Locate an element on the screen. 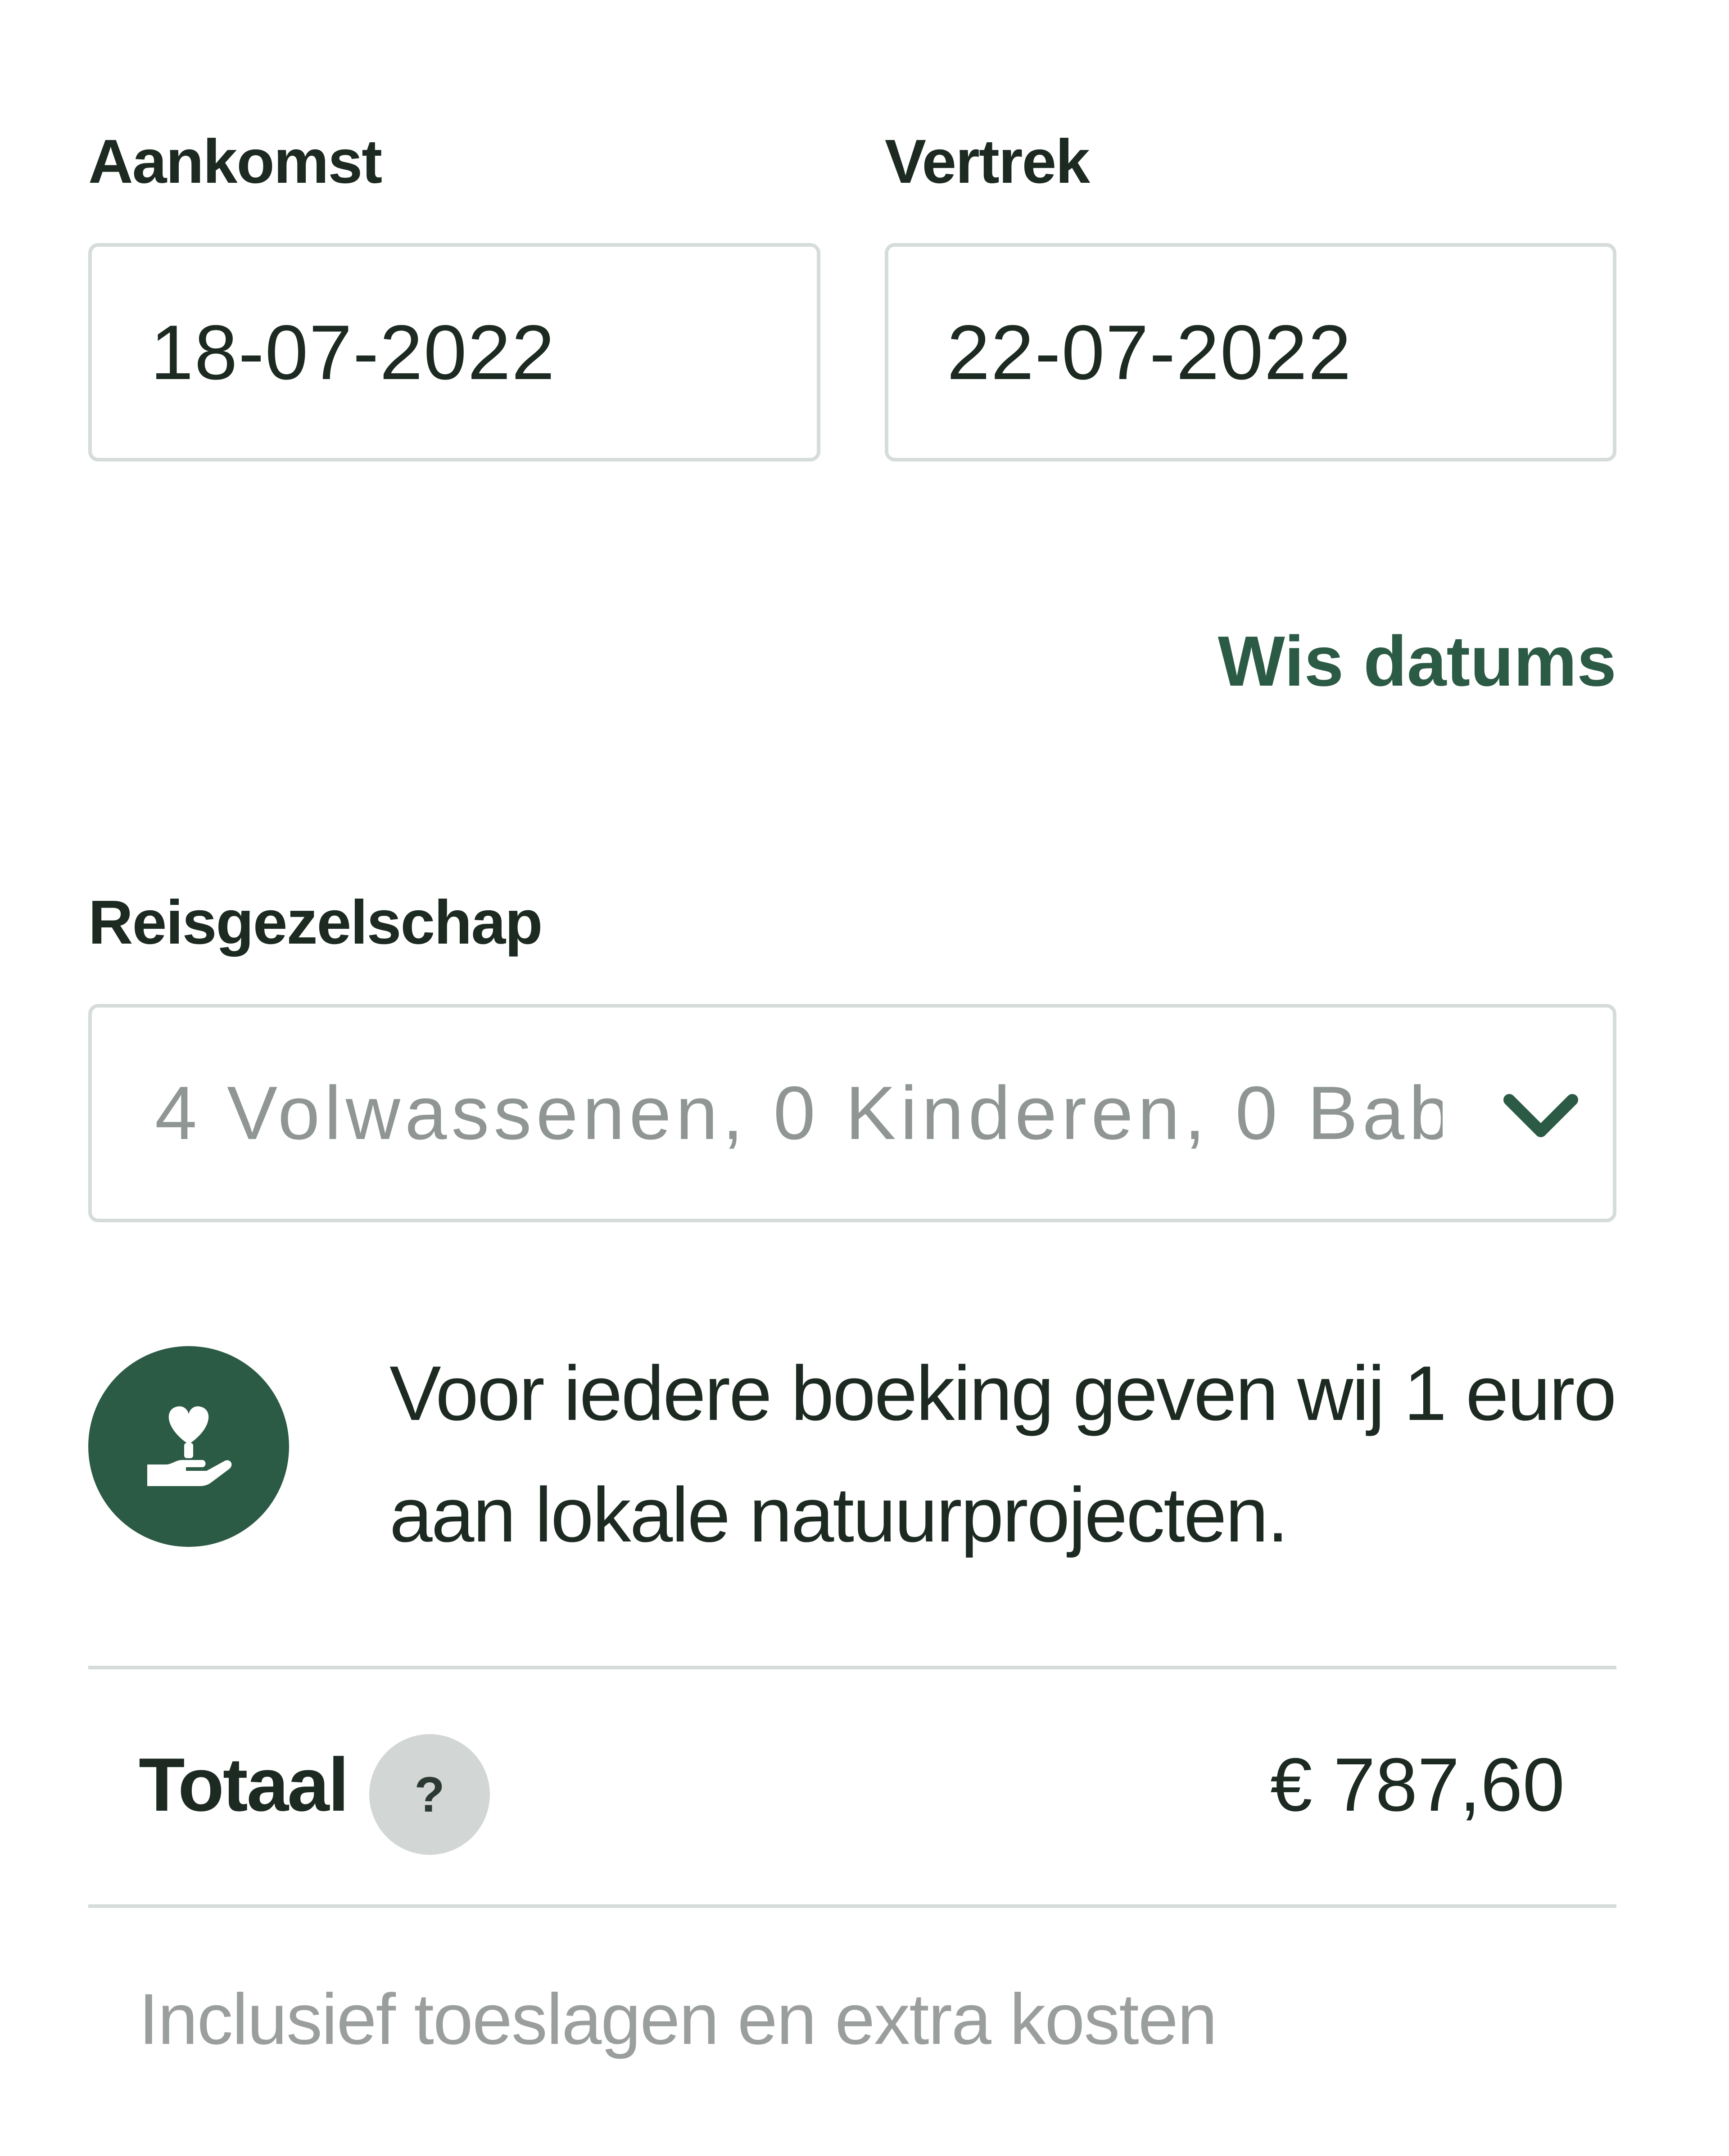 The width and height of the screenshot is (1729, 2156). help-button: ? is located at coordinates (430, 1794).